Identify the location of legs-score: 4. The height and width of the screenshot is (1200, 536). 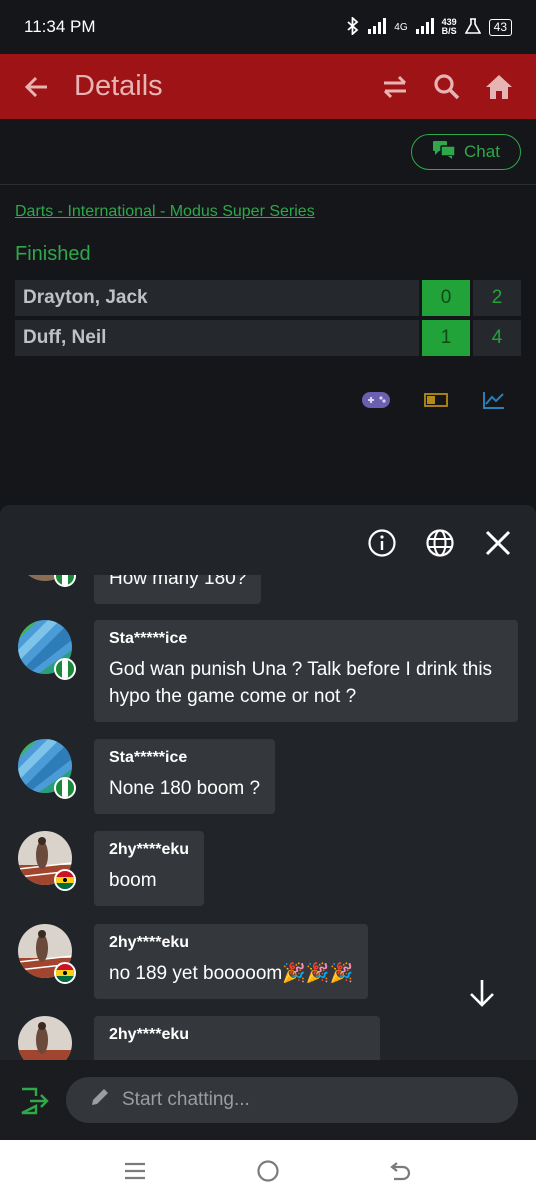
(497, 338).